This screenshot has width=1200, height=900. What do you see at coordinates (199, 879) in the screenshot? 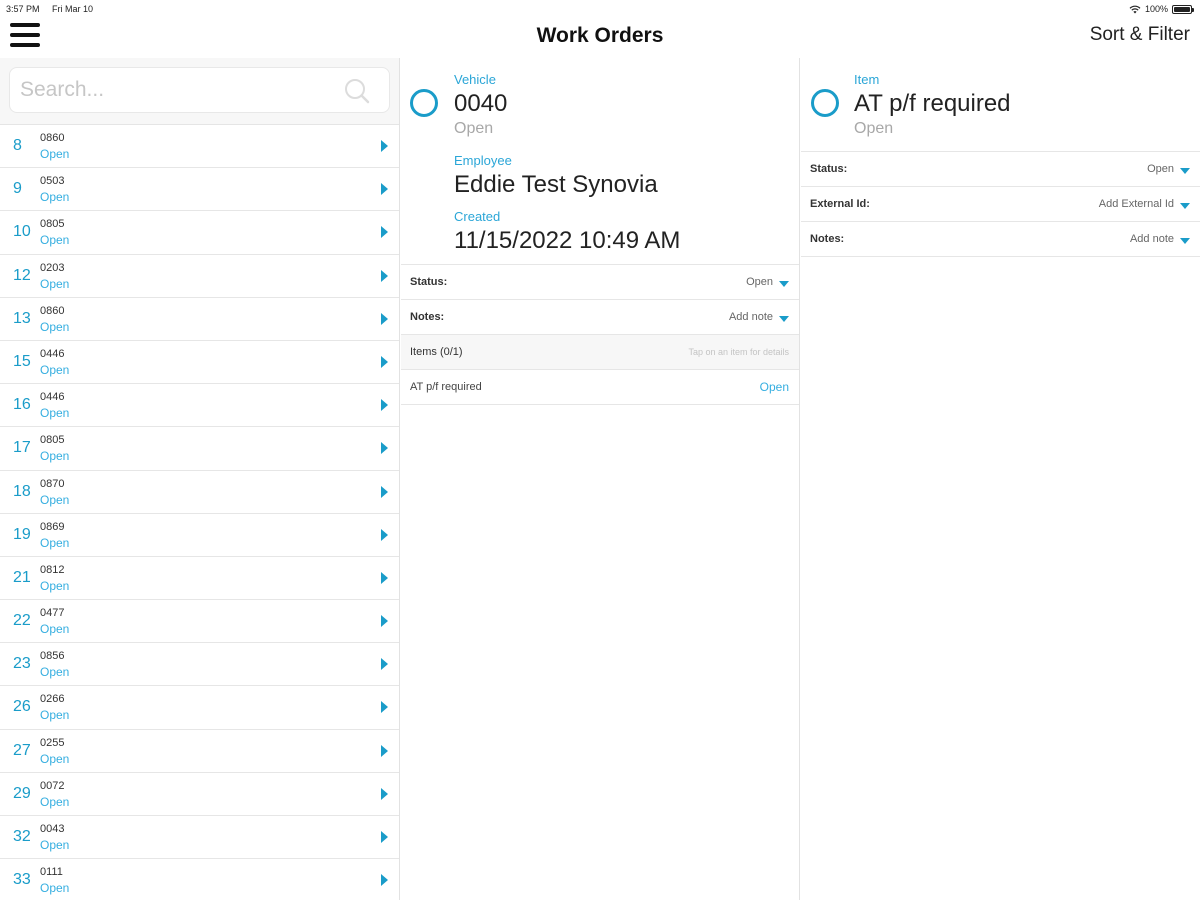
I see `work-order-row: 33 0111 Open` at bounding box center [199, 879].